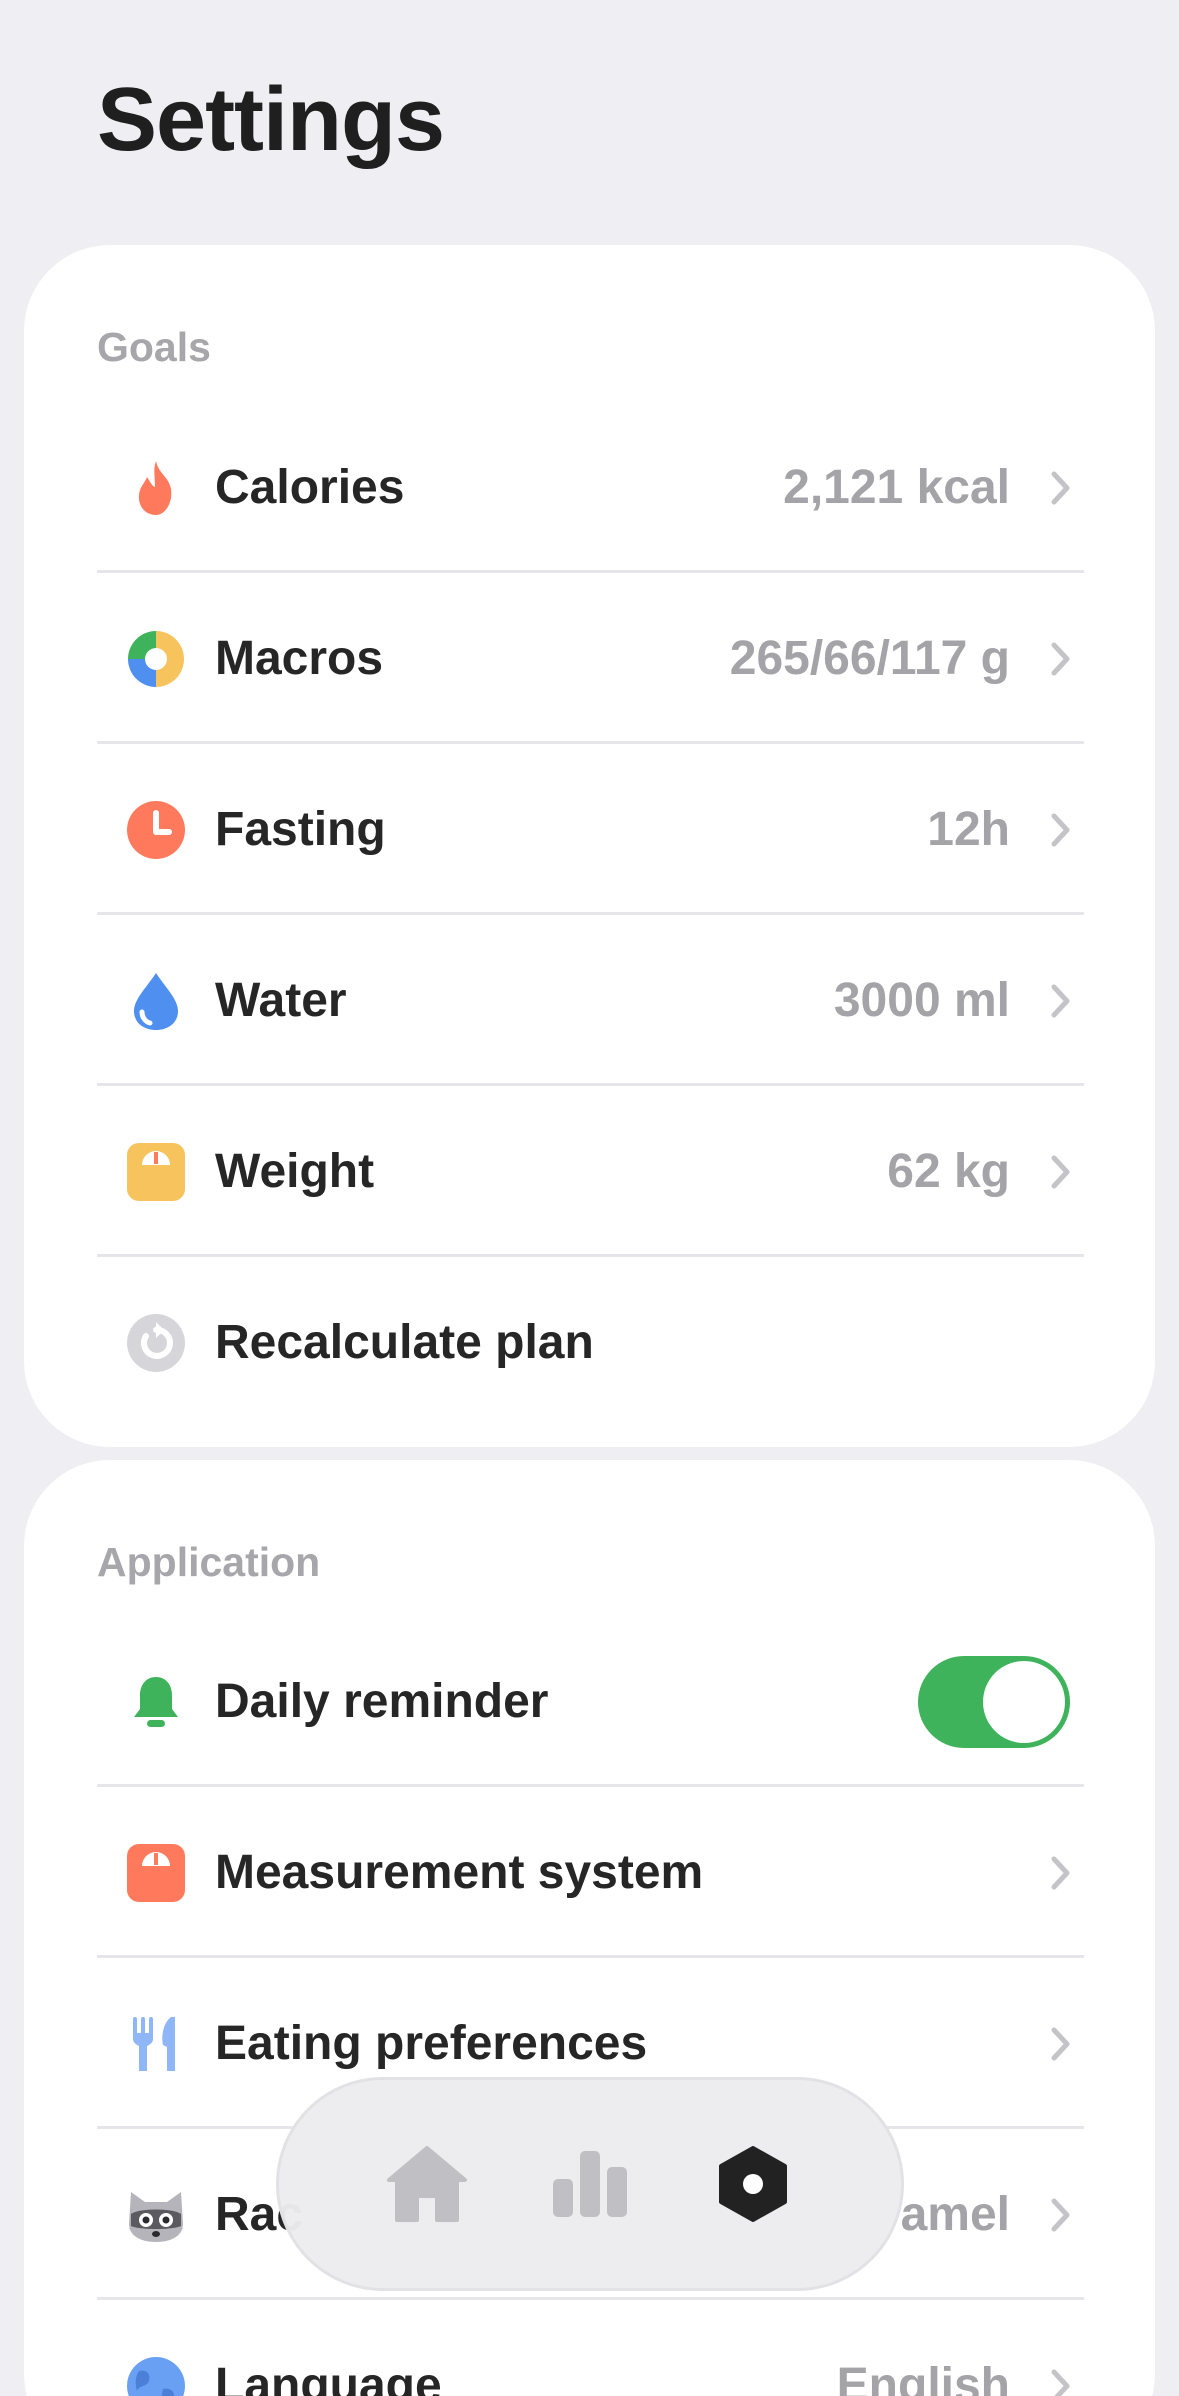 This screenshot has width=1179, height=2396. Describe the element at coordinates (156, 2215) in the screenshot. I see `raccoon-icon` at that location.